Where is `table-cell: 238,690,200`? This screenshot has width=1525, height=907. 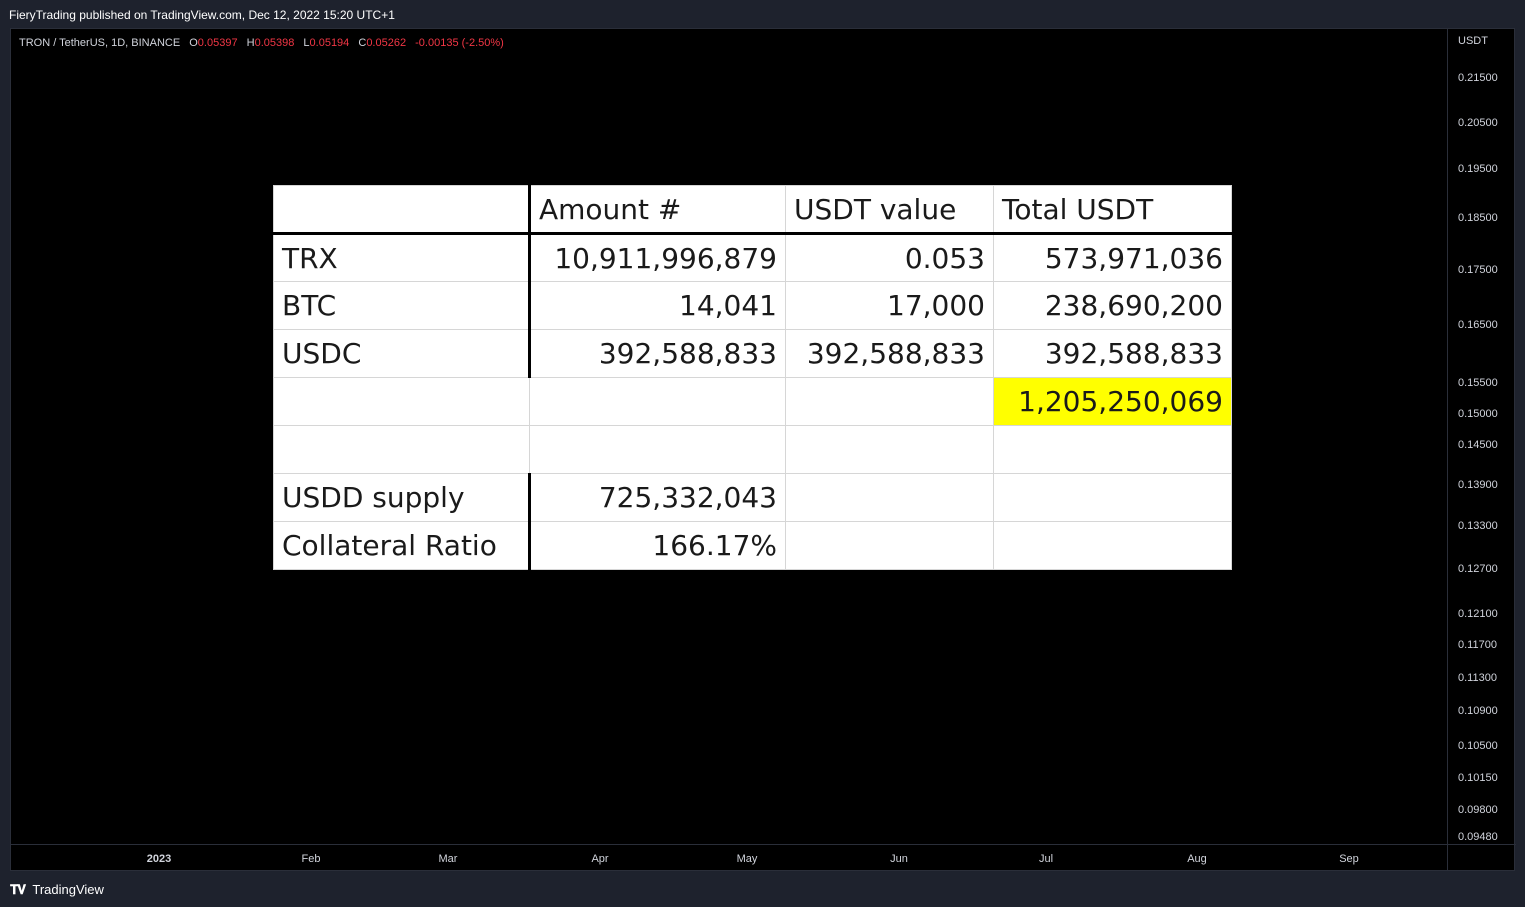
table-cell: 238,690,200 is located at coordinates (1112, 305).